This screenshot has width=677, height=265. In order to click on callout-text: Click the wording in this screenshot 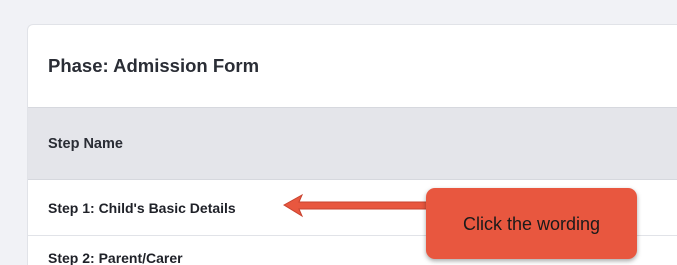, I will do `click(531, 224)`.